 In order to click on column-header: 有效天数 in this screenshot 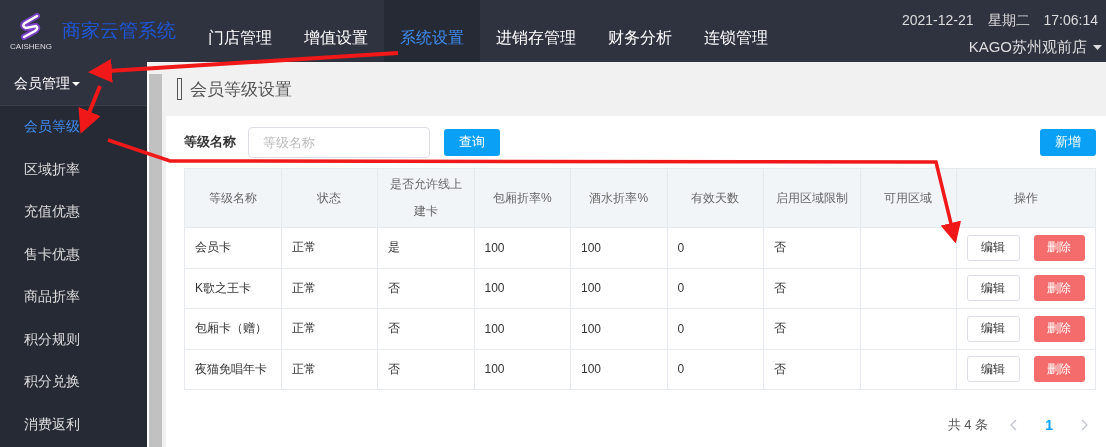, I will do `click(715, 198)`.